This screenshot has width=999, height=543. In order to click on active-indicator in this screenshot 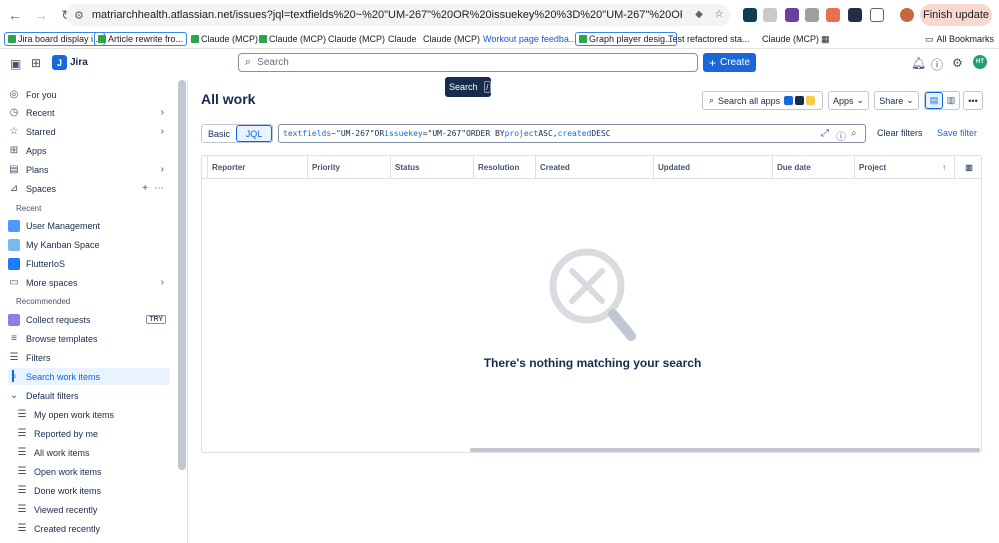, I will do `click(13, 376)`.